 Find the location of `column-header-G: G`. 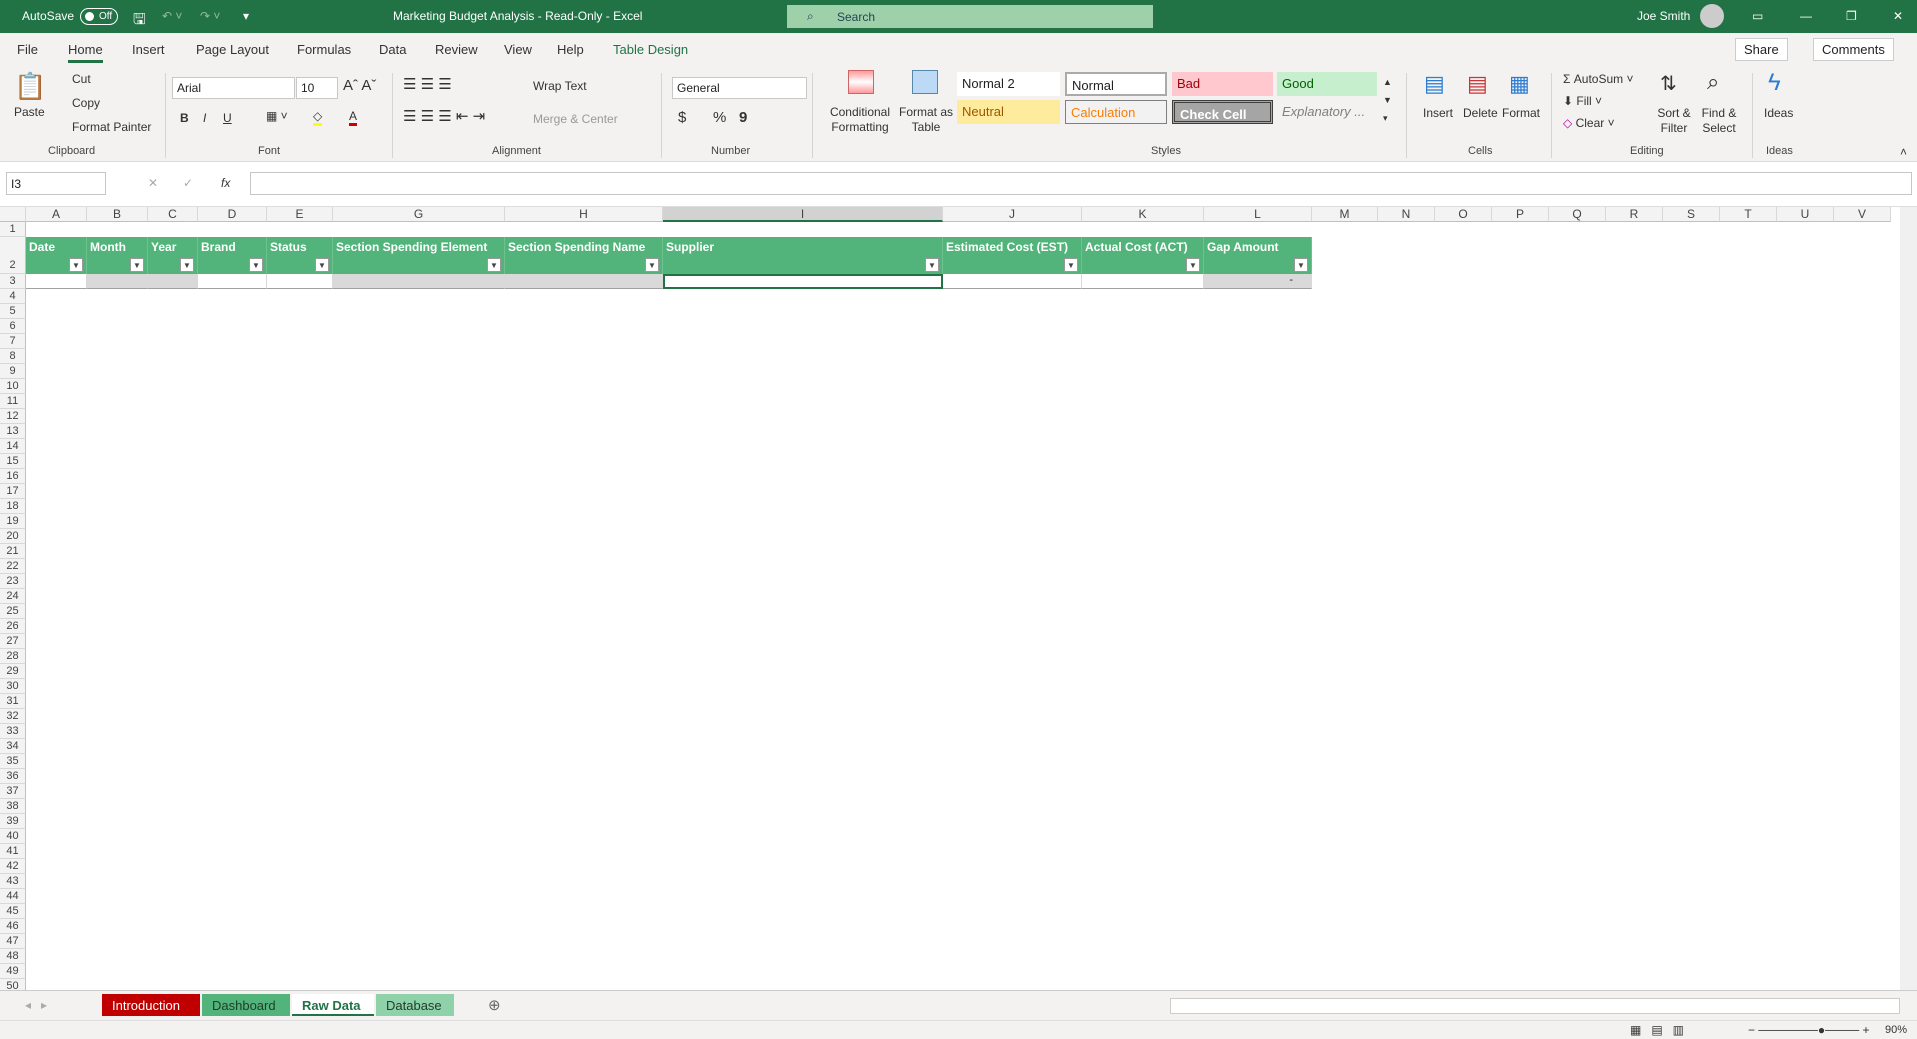

column-header-G: G is located at coordinates (419, 214).